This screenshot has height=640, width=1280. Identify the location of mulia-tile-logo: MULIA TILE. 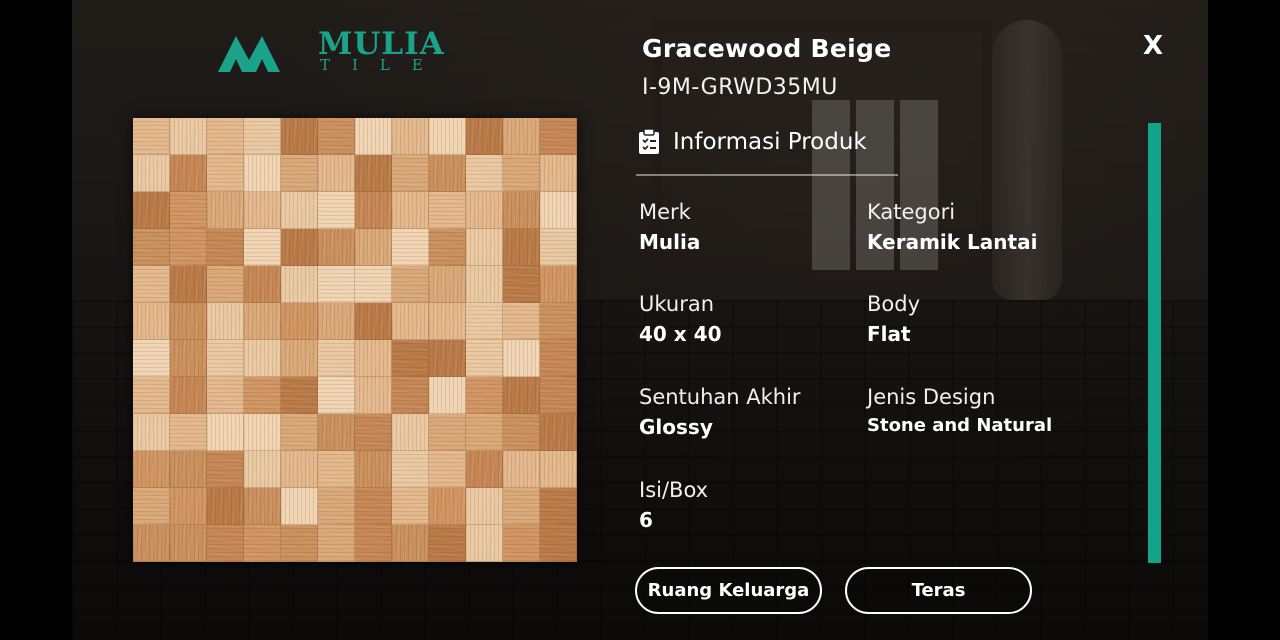
(333, 51).